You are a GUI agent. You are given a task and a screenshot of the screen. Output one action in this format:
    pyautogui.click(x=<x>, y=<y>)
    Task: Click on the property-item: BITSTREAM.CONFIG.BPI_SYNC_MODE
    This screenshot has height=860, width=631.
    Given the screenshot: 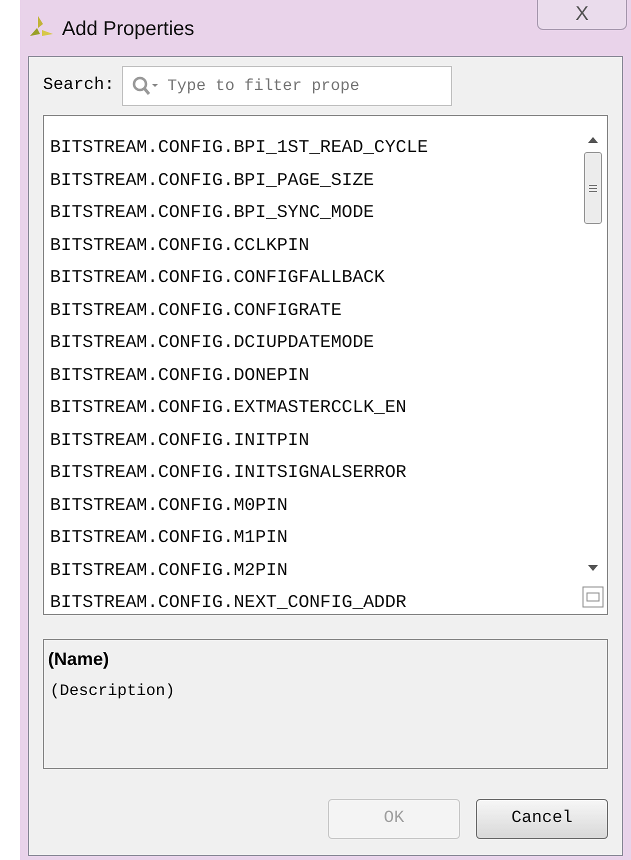 What is the action you would take?
    pyautogui.click(x=314, y=213)
    